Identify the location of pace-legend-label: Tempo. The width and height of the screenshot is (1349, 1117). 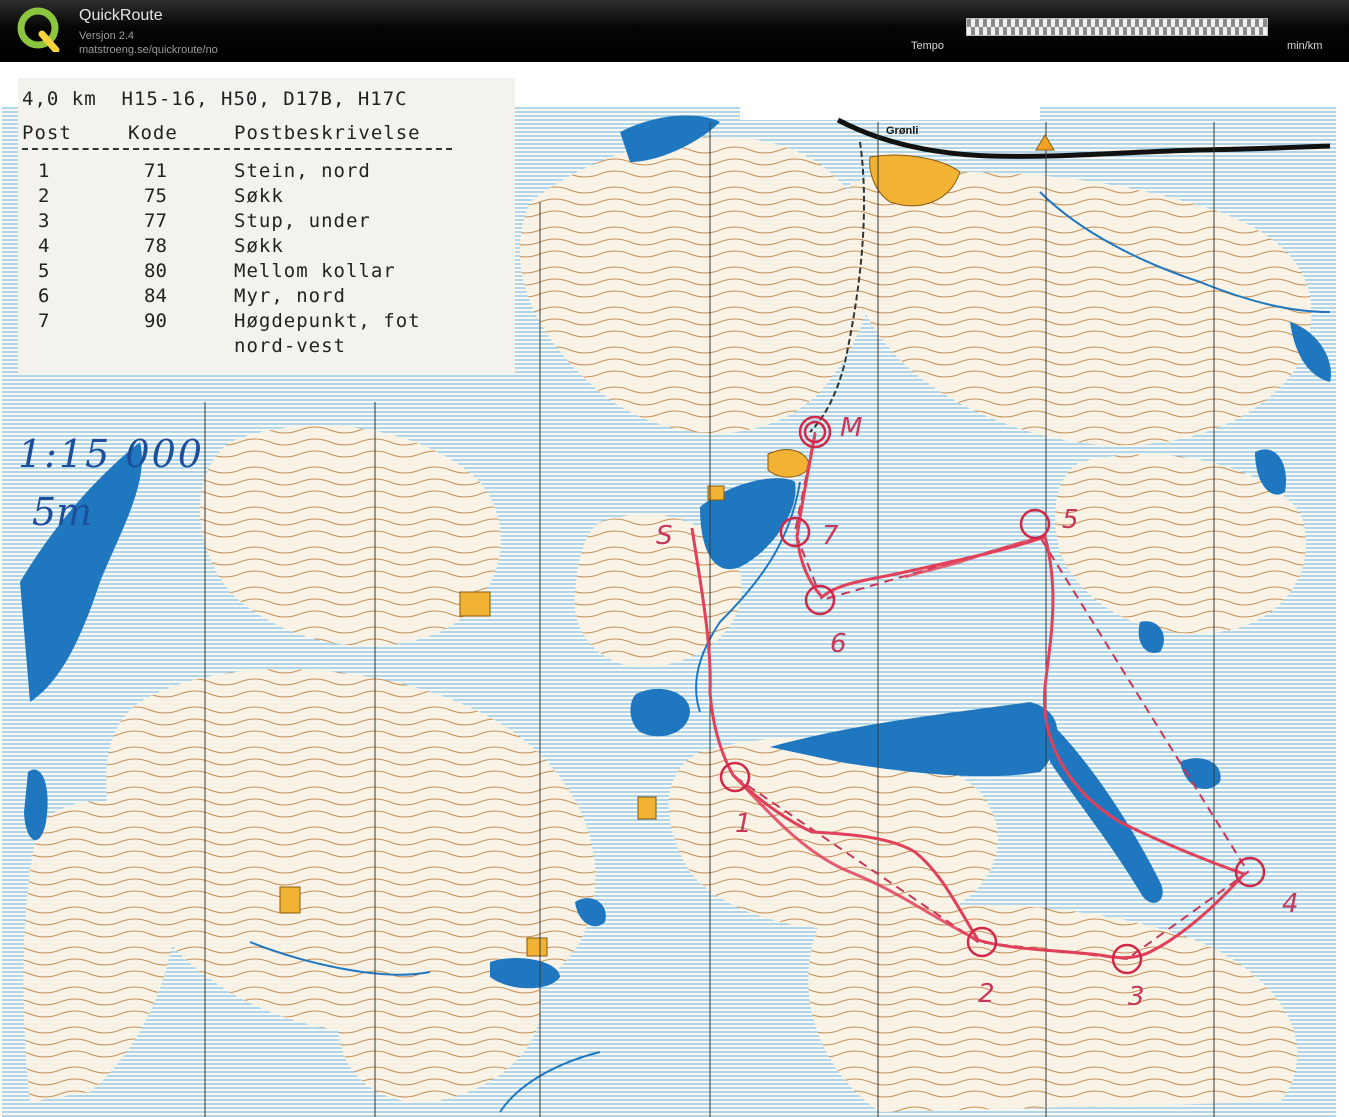
(928, 46).